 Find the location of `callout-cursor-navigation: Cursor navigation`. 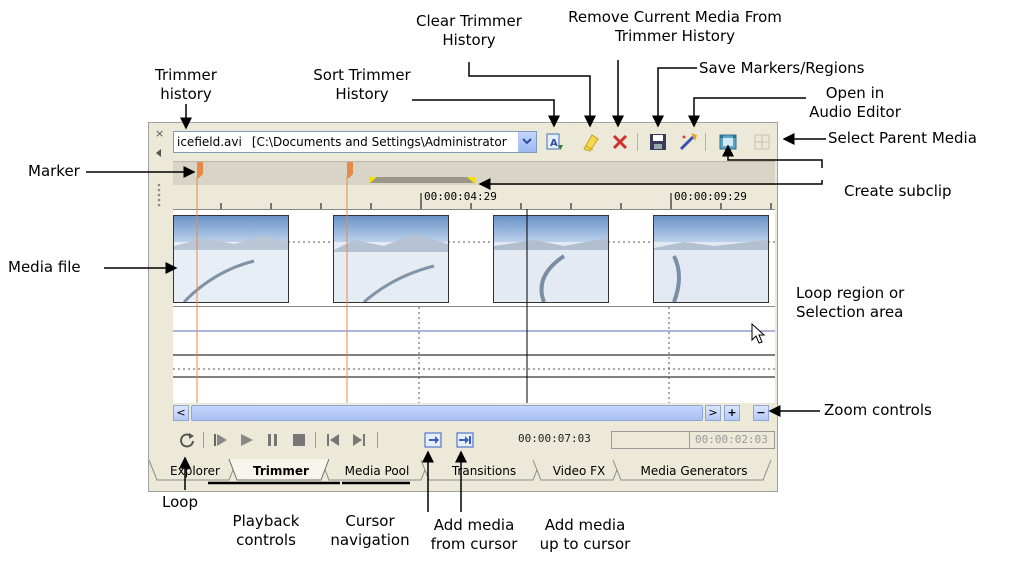

callout-cursor-navigation: Cursor navigation is located at coordinates (370, 531).